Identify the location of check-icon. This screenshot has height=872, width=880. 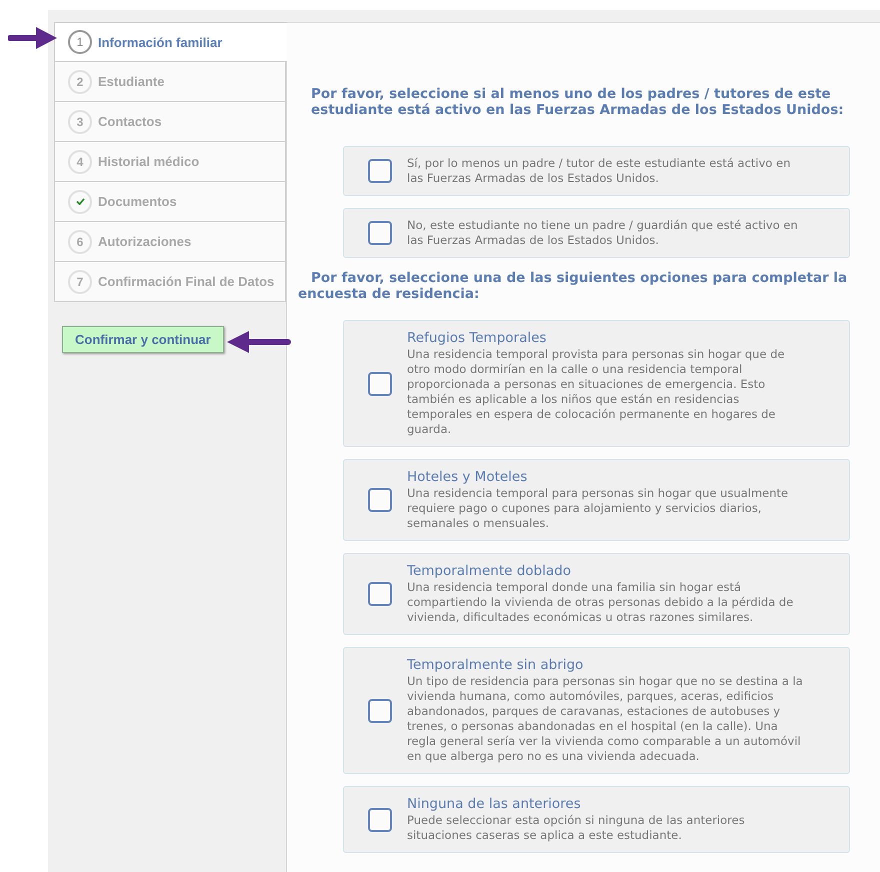
(80, 201).